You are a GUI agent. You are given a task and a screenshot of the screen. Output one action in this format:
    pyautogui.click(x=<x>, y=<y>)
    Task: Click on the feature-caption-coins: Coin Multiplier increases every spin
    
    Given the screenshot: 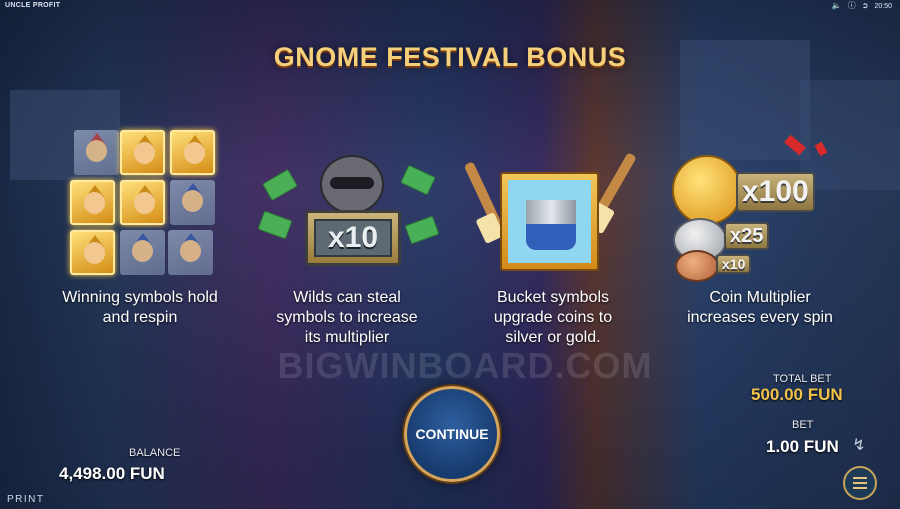 What is the action you would take?
    pyautogui.click(x=760, y=308)
    